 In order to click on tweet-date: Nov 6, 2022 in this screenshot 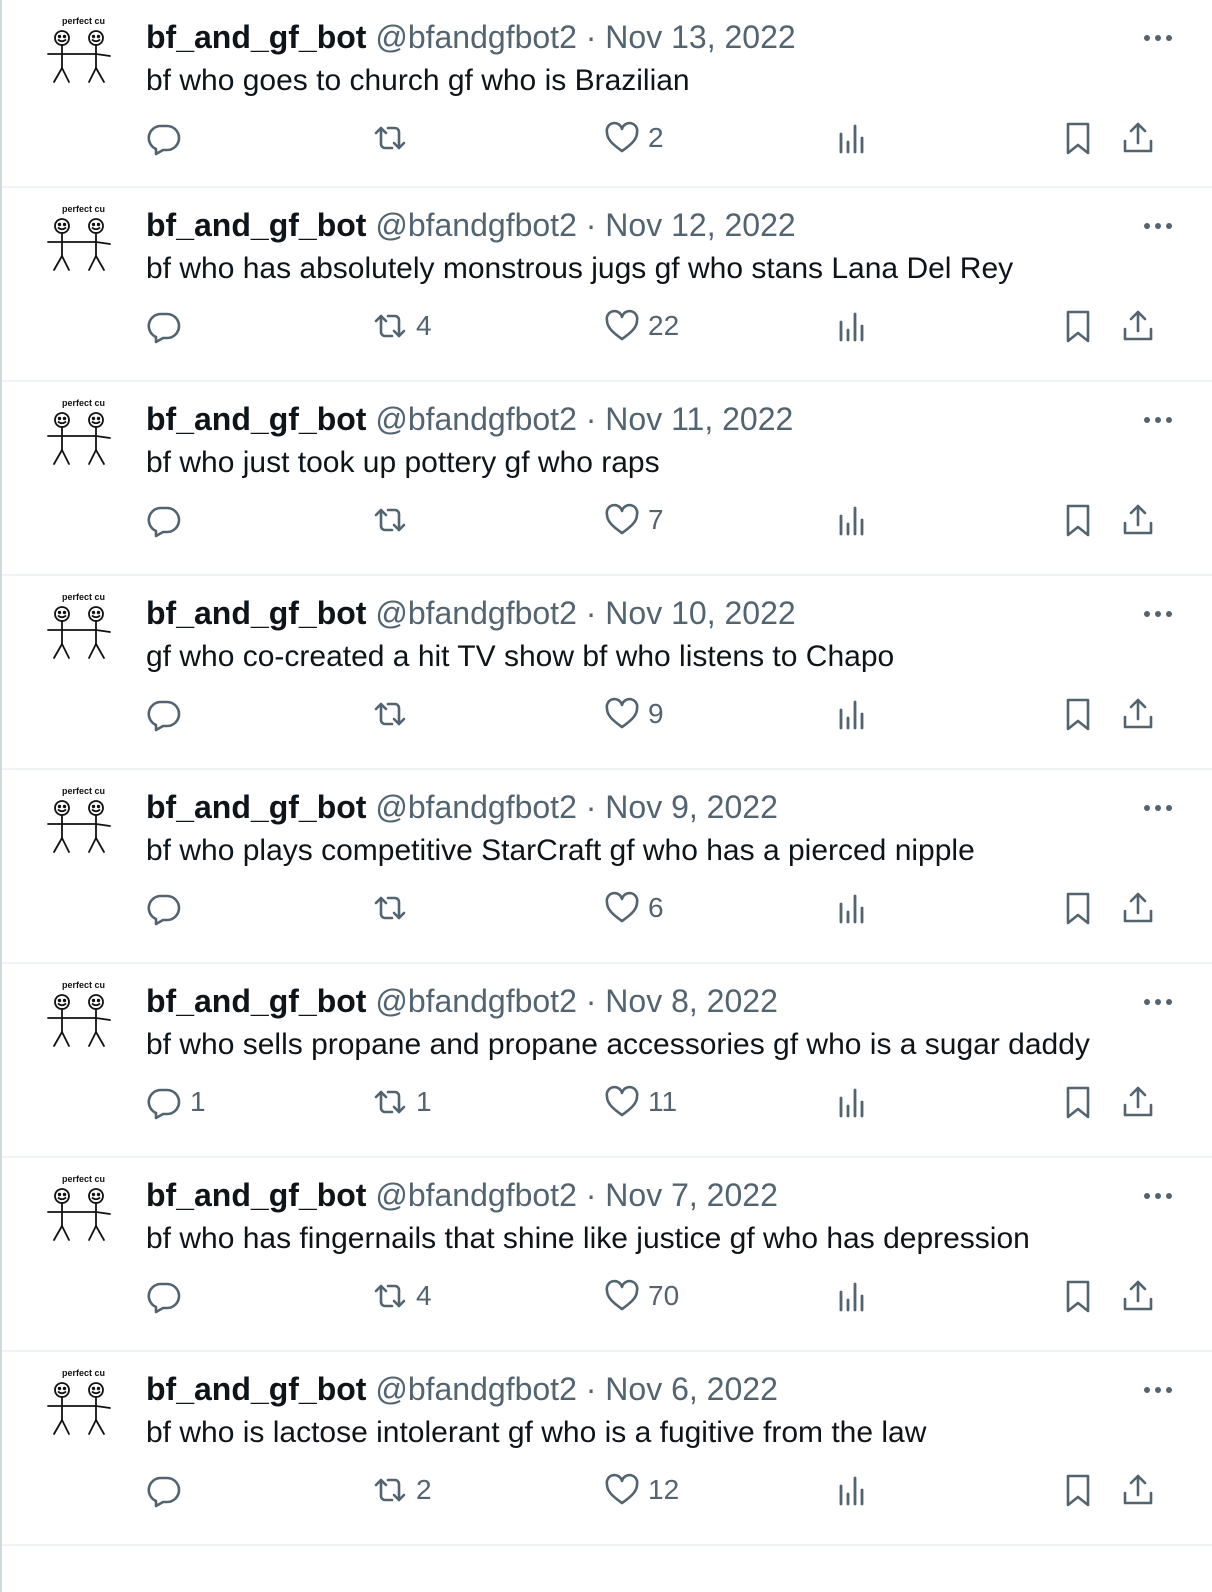, I will do `click(691, 1389)`.